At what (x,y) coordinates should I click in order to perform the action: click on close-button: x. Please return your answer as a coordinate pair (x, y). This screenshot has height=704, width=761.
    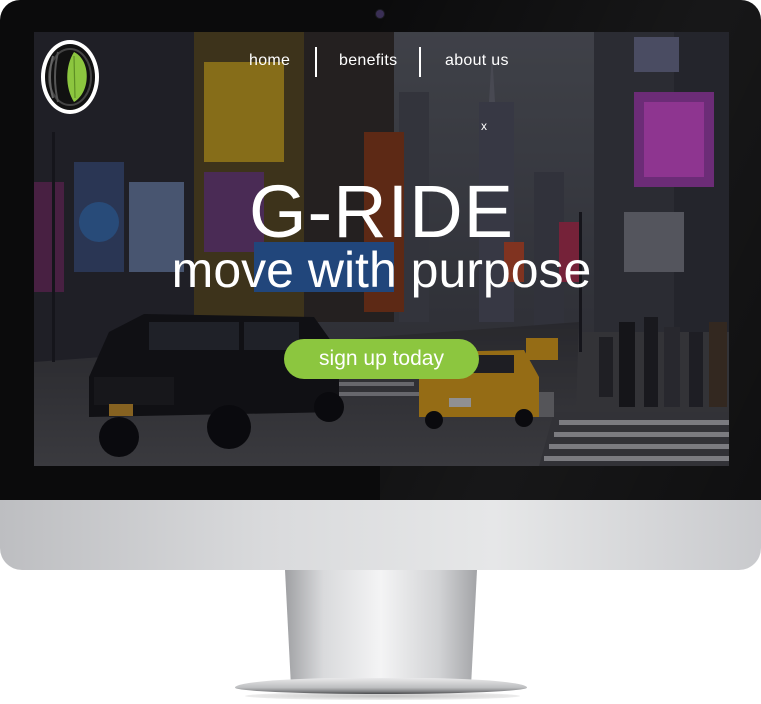
    Looking at the image, I should click on (484, 126).